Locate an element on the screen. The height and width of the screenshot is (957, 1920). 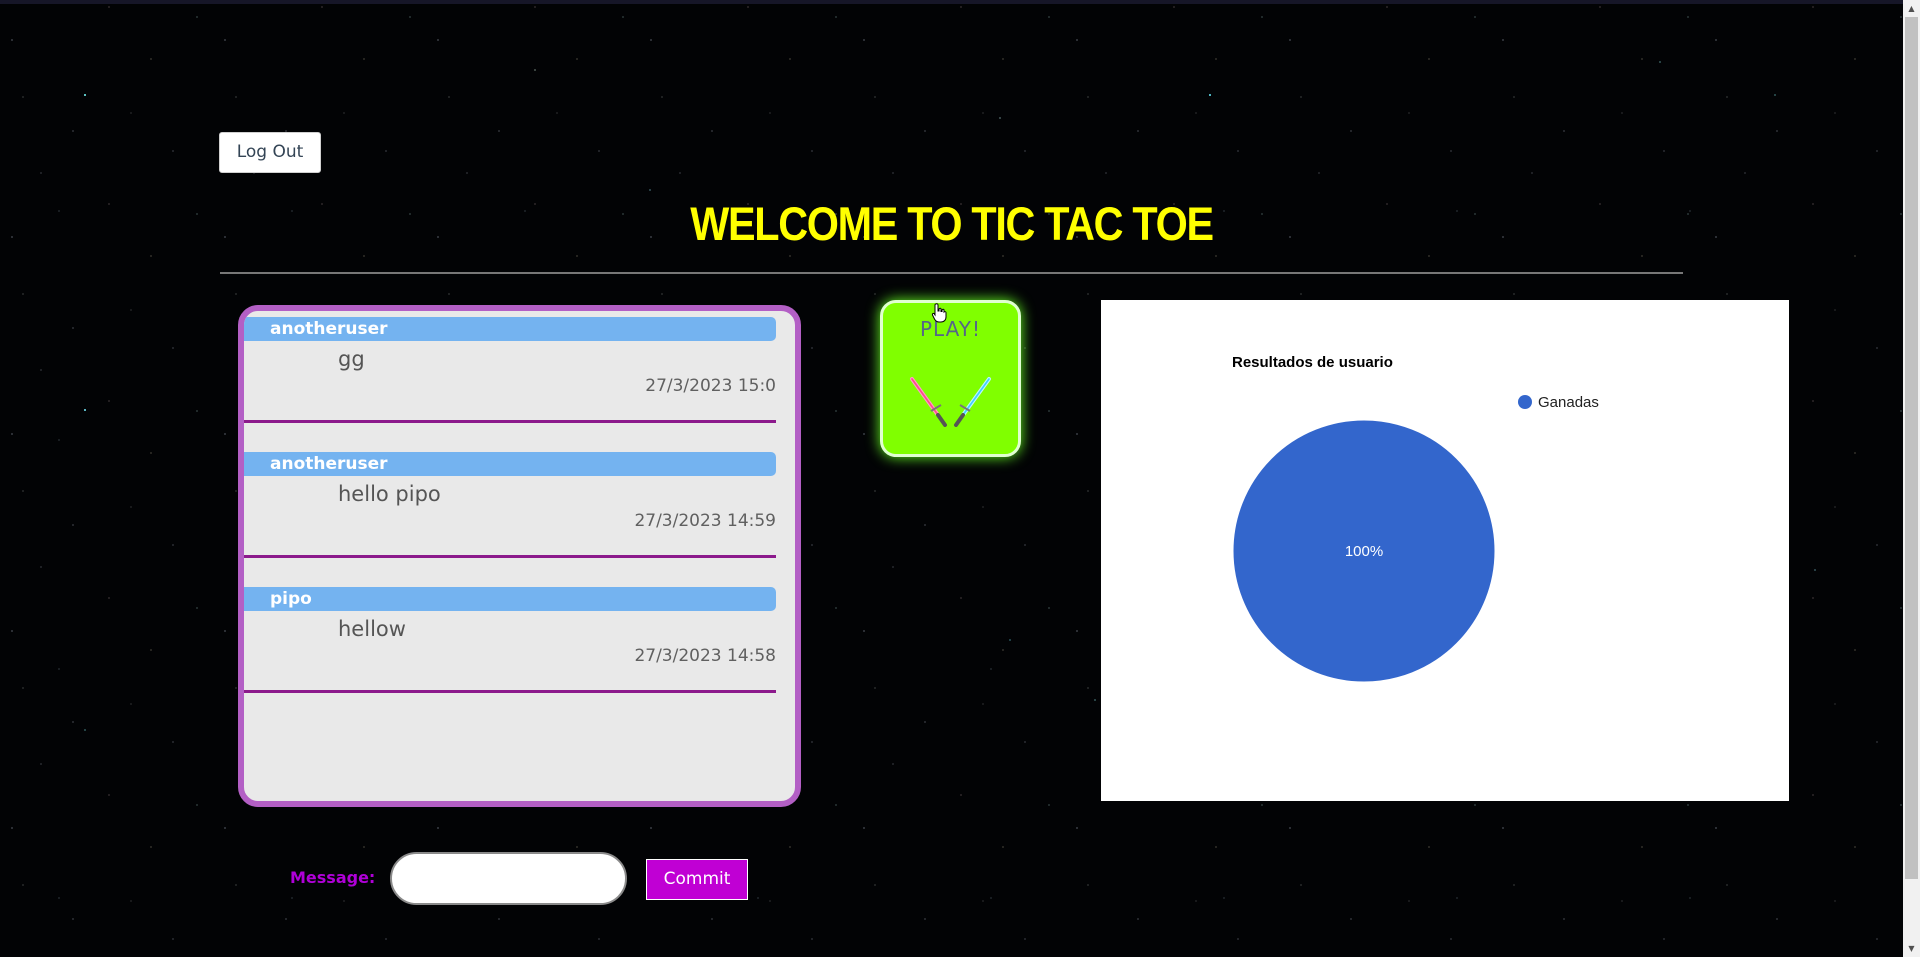
title-divider is located at coordinates (951, 273).